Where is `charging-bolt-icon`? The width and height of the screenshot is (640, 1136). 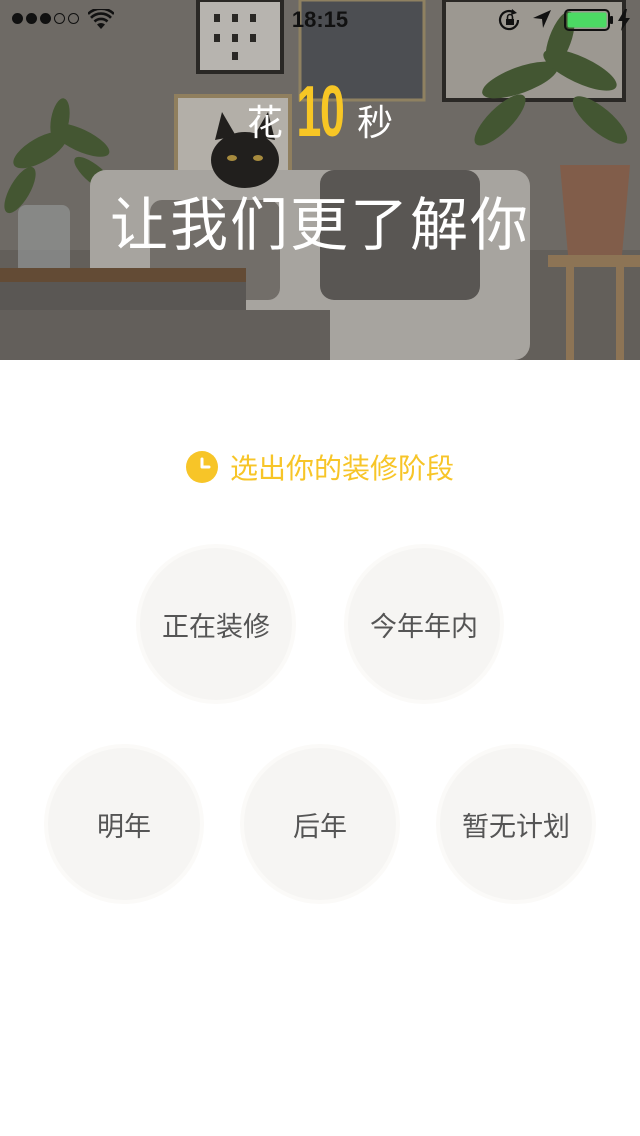 charging-bolt-icon is located at coordinates (624, 20).